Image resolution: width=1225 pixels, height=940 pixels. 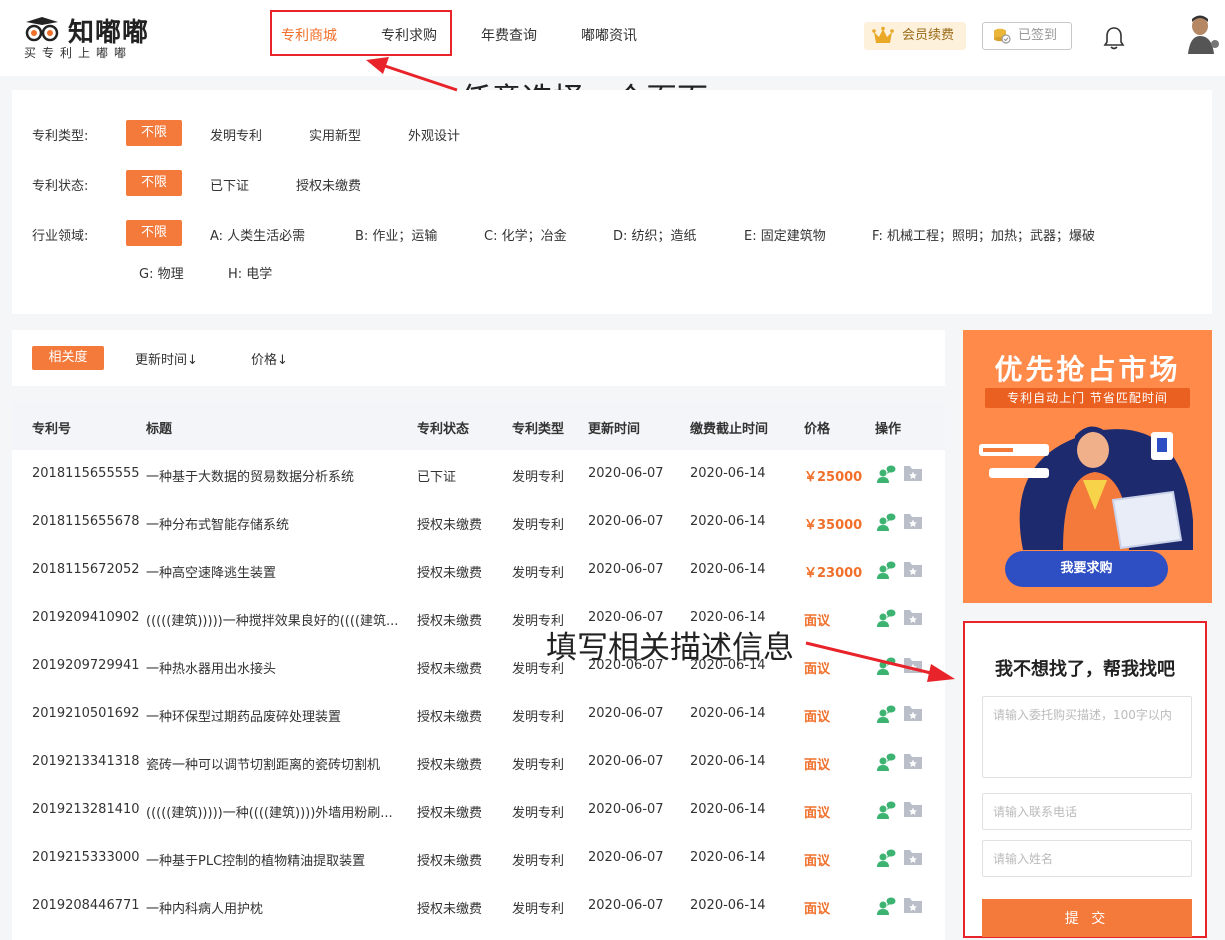 What do you see at coordinates (229, 184) in the screenshot?
I see `filter-status-certified: 已下证` at bounding box center [229, 184].